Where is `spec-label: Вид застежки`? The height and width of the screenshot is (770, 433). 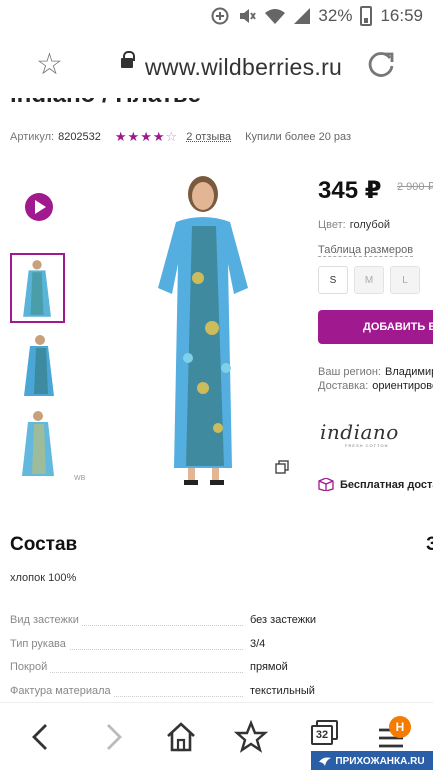 spec-label: Вид застежки is located at coordinates (46, 620).